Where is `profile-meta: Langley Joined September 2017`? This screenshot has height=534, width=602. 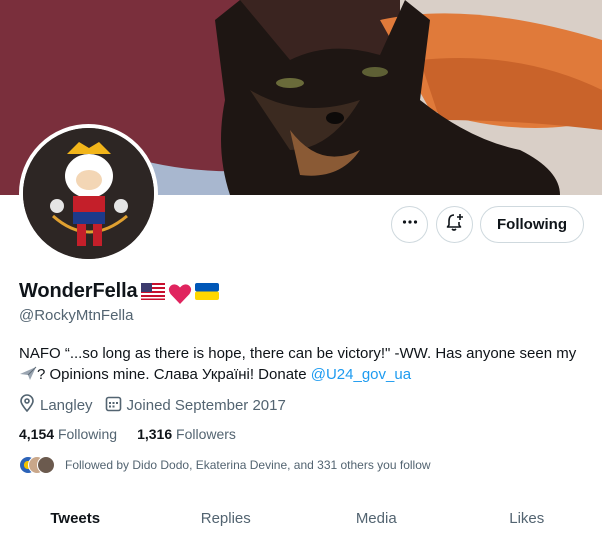
profile-meta: Langley Joined September 2017 is located at coordinates (158, 405).